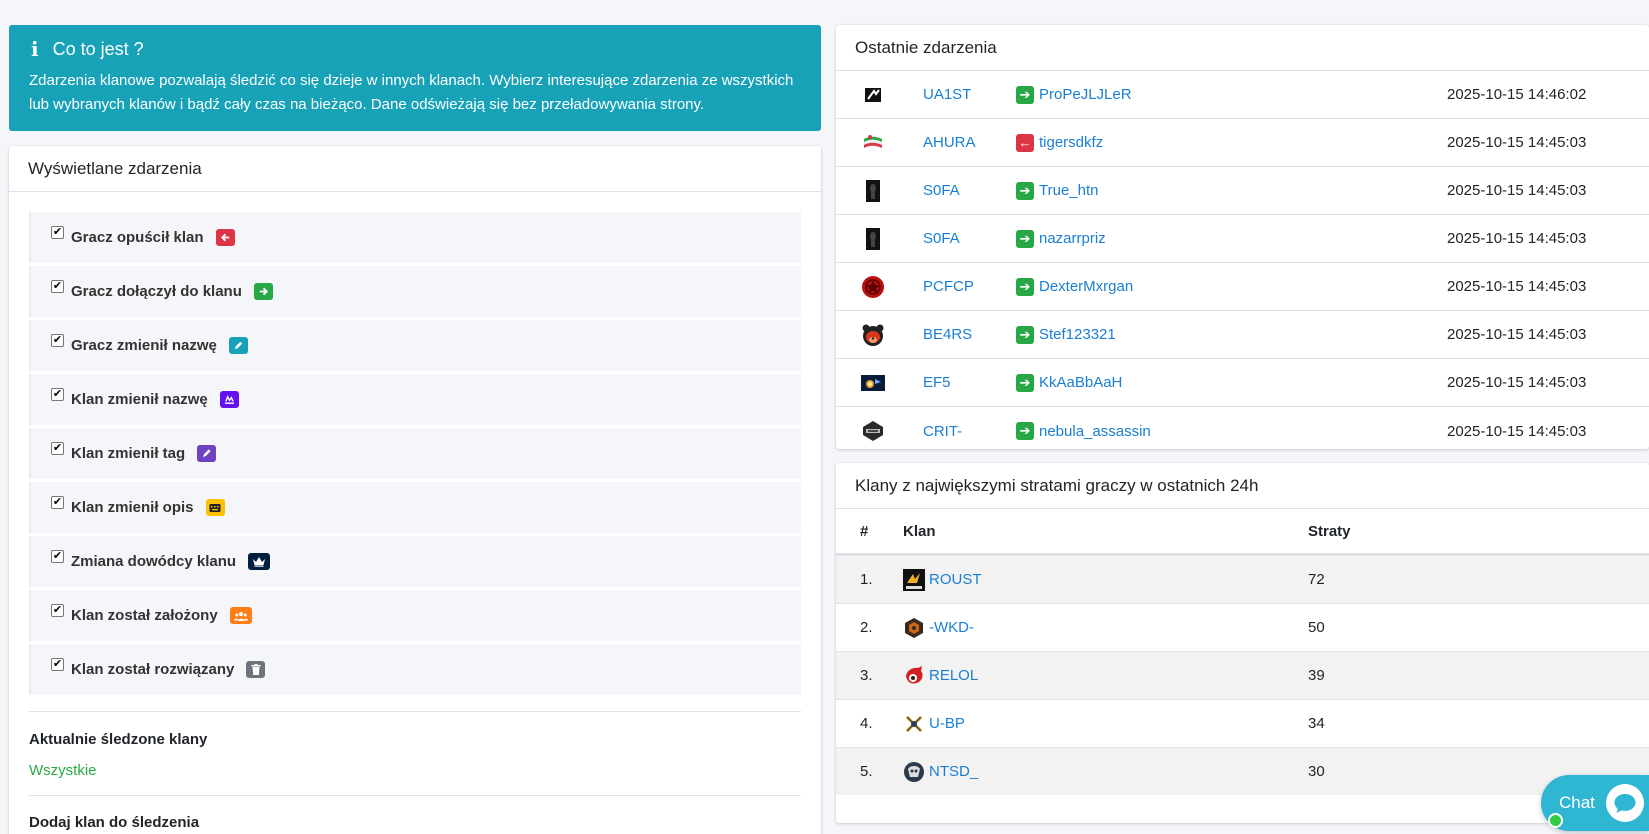  What do you see at coordinates (415, 453) in the screenshot?
I see `event-option-clan-tag-changed: ✔ Klan zmienił tag` at bounding box center [415, 453].